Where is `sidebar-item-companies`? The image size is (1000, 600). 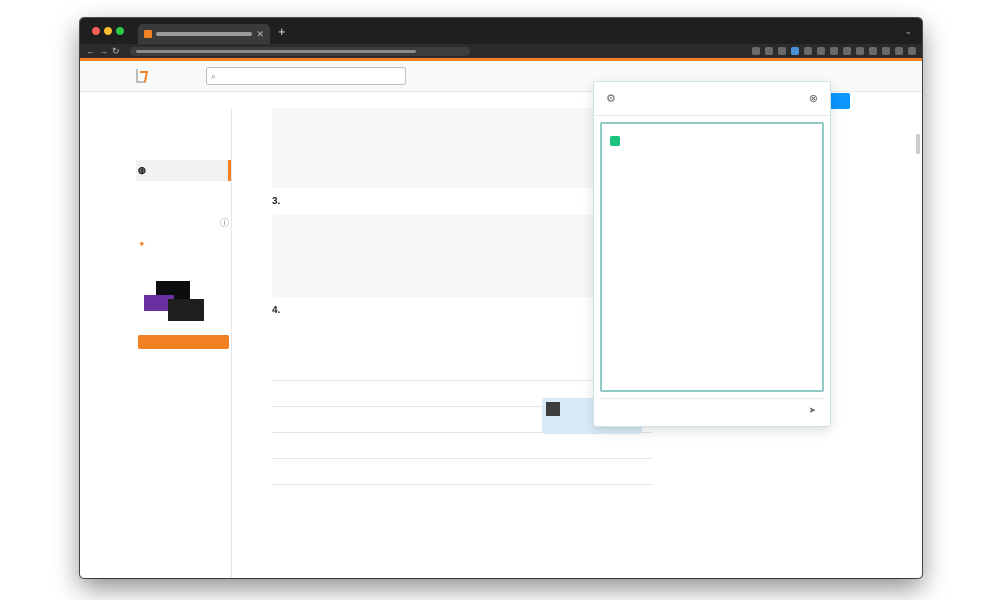 sidebar-item-companies is located at coordinates (183, 206).